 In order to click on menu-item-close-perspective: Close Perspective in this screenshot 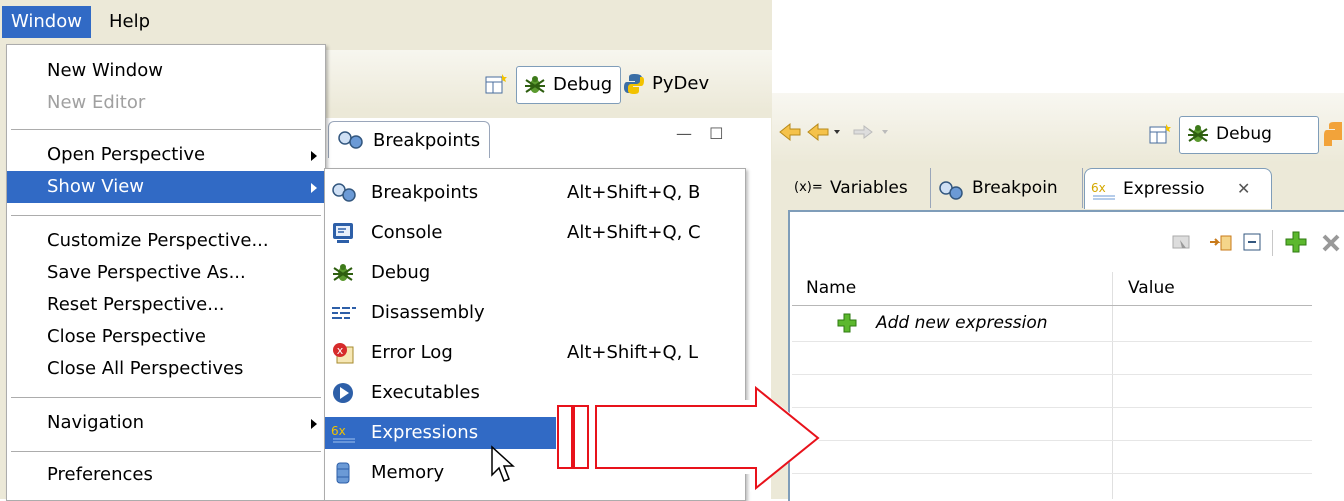, I will do `click(166, 337)`.